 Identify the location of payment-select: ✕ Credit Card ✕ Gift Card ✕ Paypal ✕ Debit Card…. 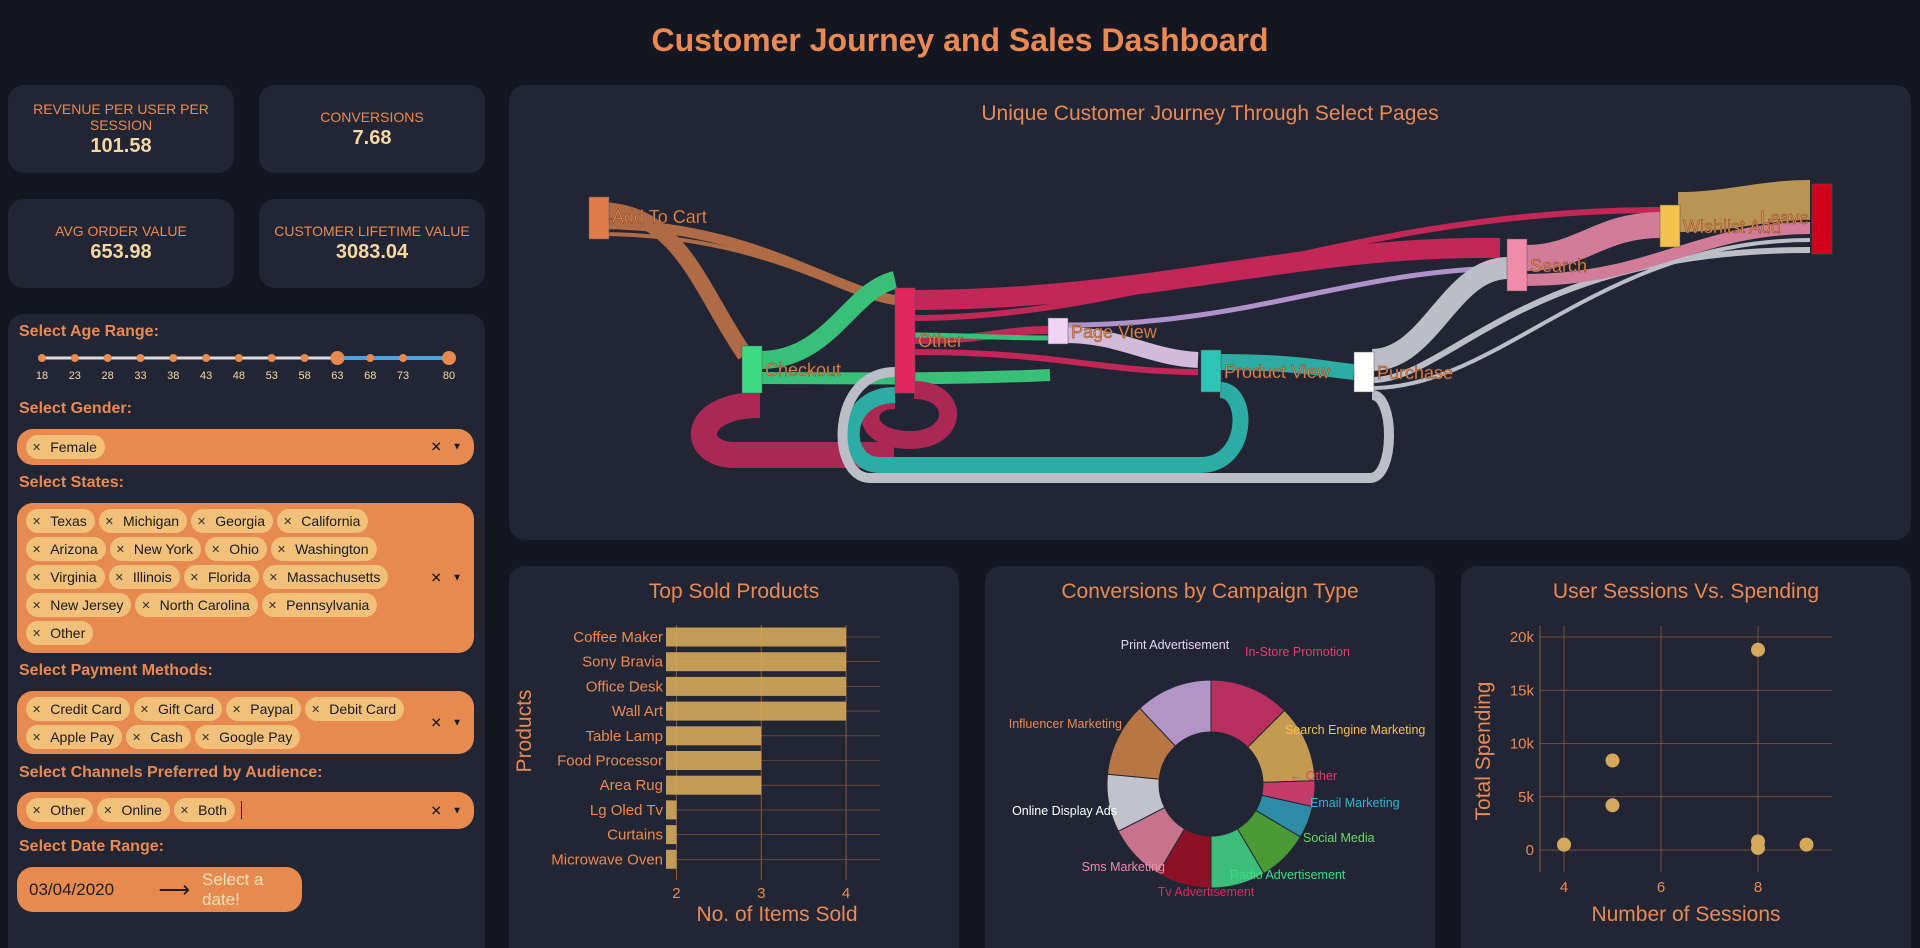
(245, 722).